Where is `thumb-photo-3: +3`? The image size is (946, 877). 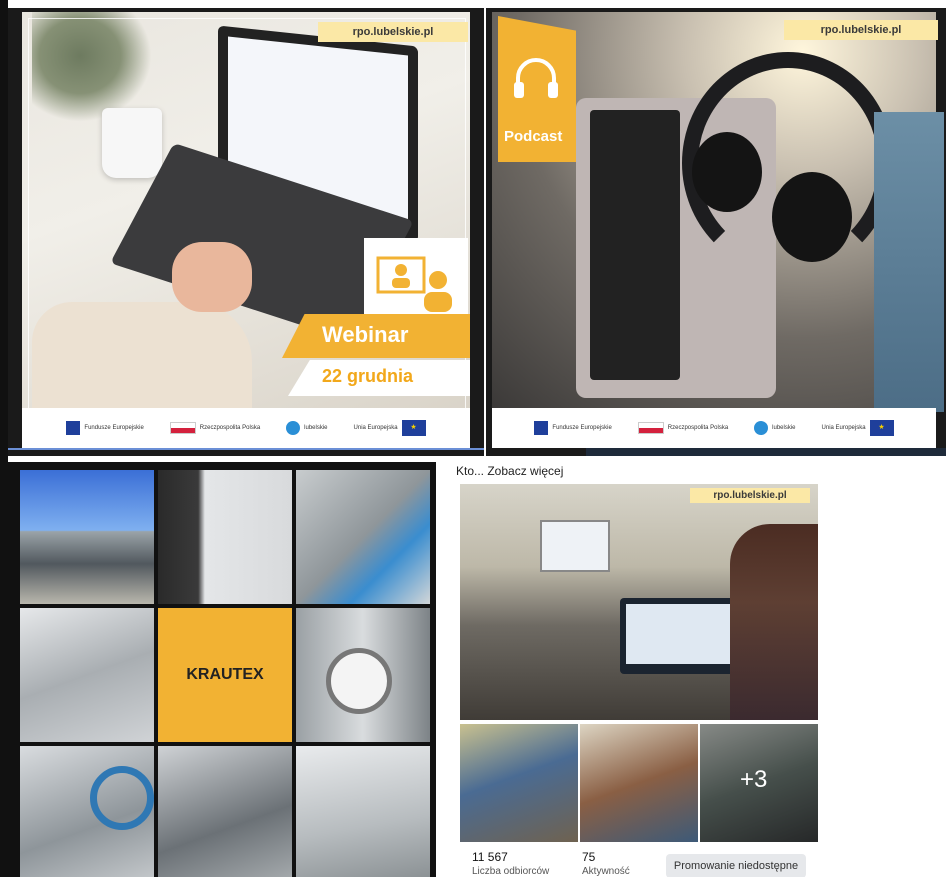 thumb-photo-3: +3 is located at coordinates (759, 783).